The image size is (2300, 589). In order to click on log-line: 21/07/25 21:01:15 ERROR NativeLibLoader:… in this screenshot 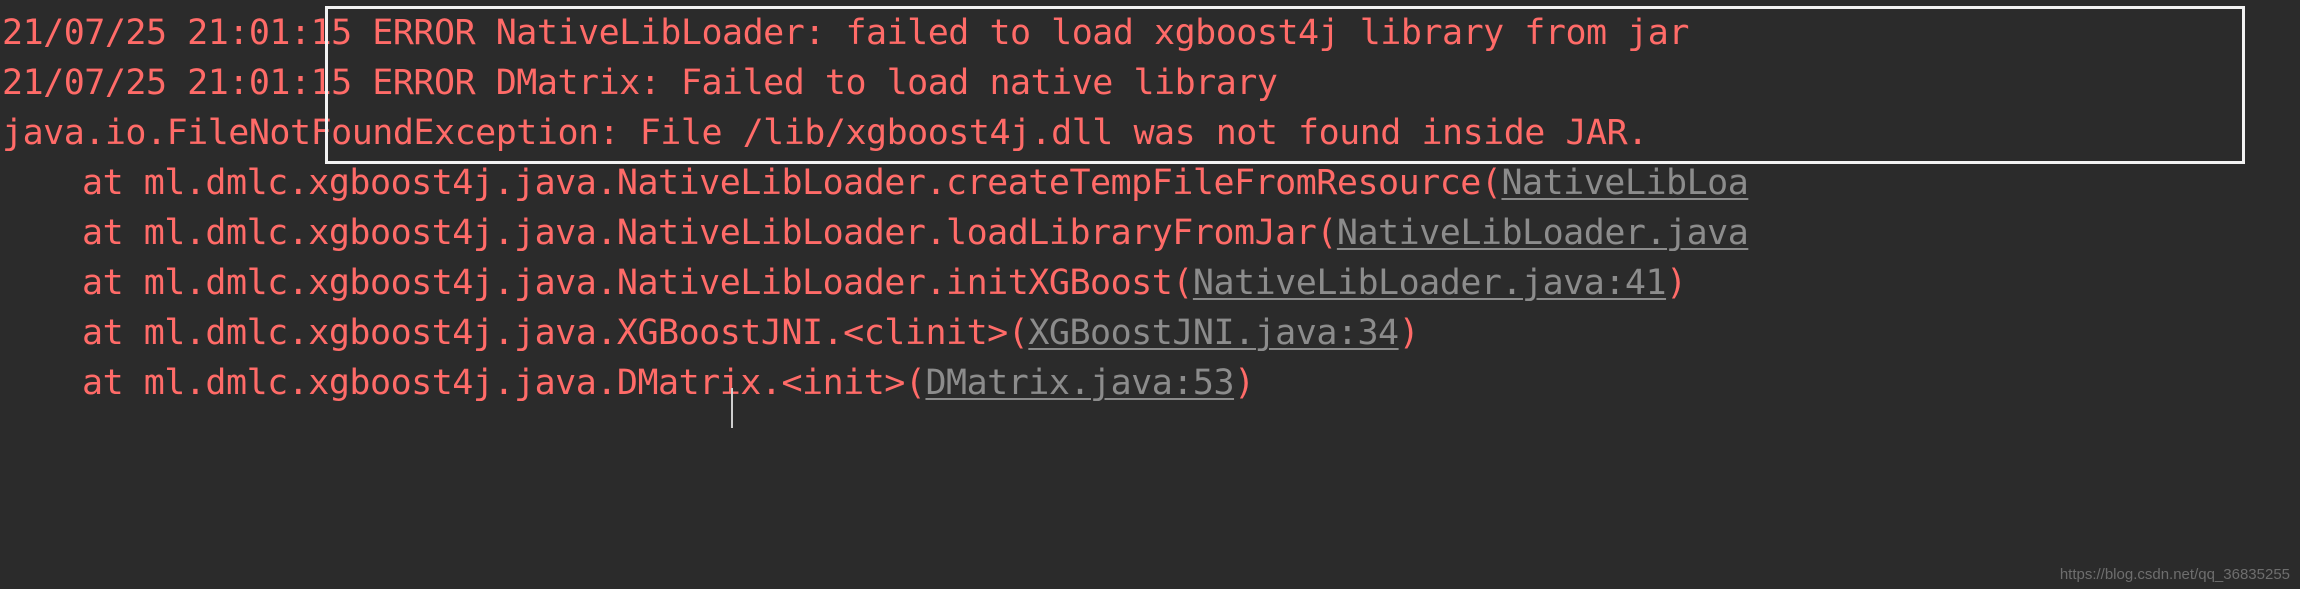, I will do `click(1150, 33)`.